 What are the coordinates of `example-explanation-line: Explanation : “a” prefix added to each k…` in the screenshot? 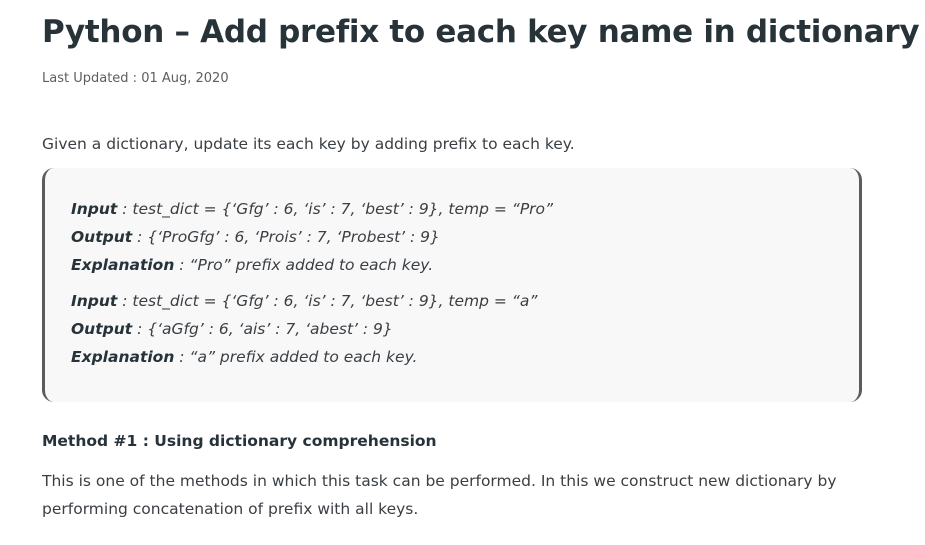 It's located at (465, 357).